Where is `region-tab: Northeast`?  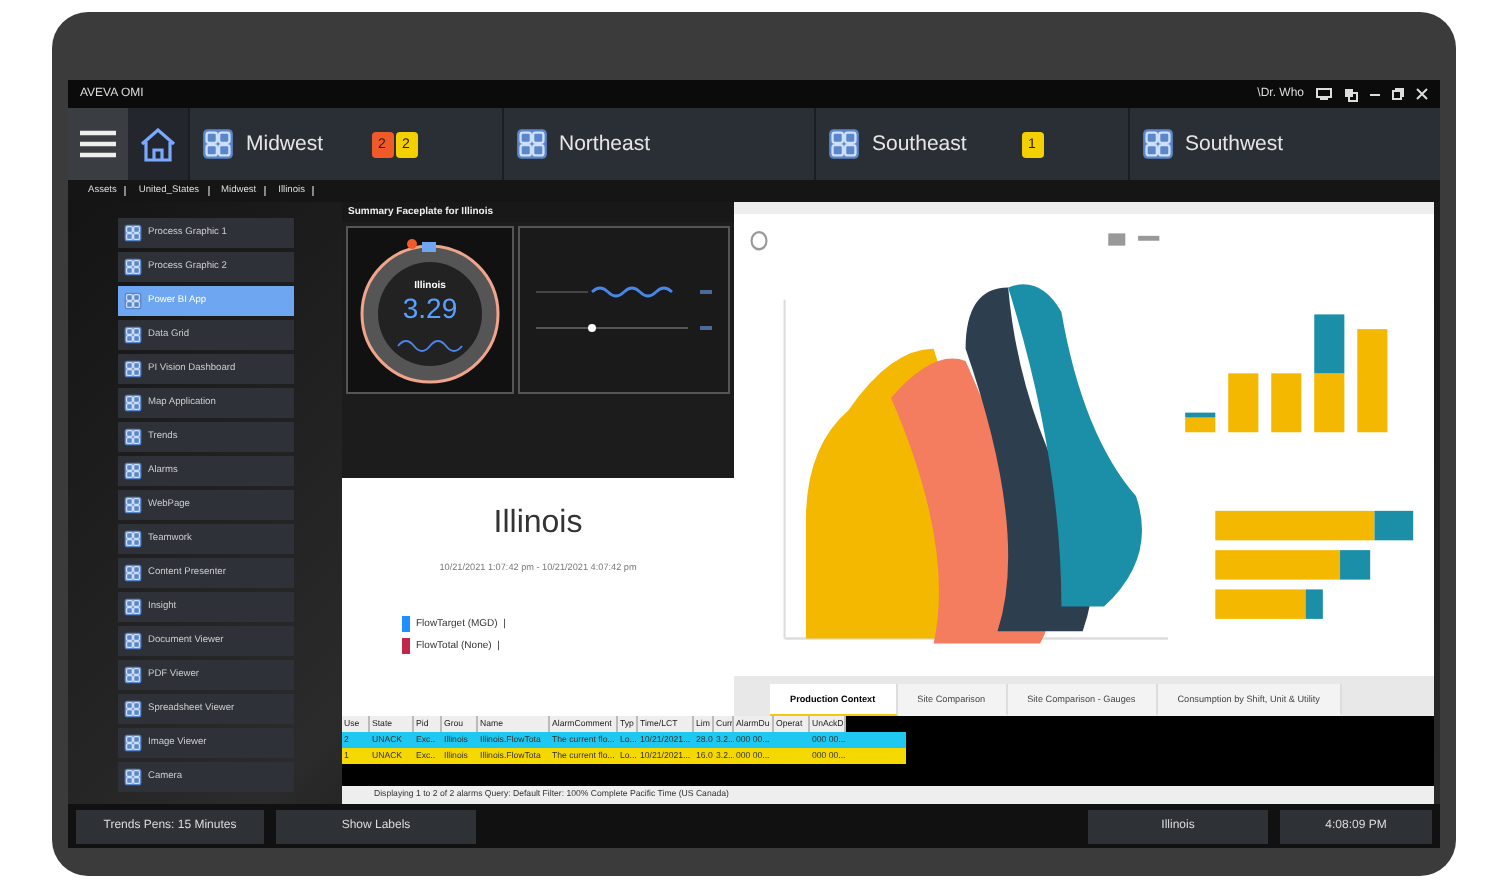 region-tab: Northeast is located at coordinates (657, 144).